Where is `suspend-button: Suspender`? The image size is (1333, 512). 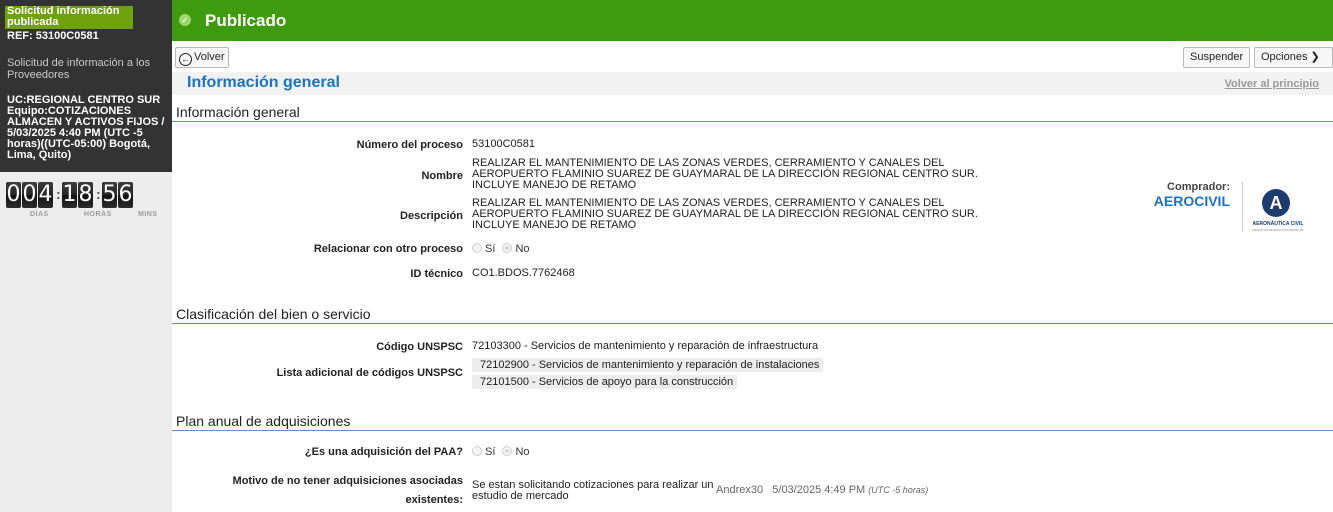
suspend-button: Suspender is located at coordinates (1216, 57).